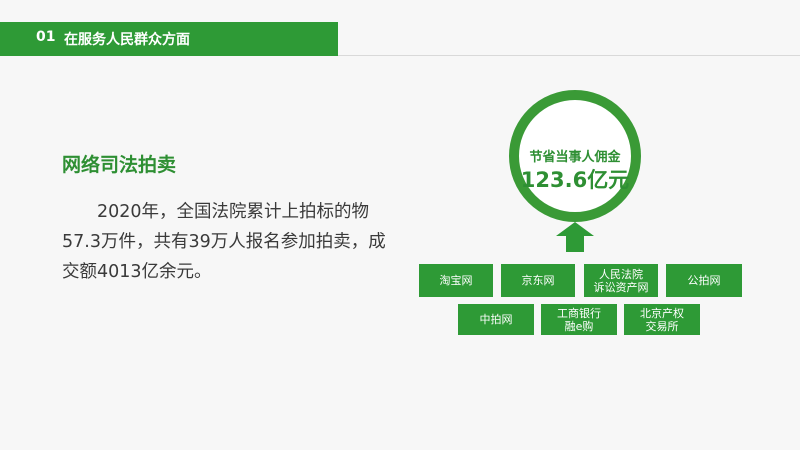 This screenshot has width=800, height=450. Describe the element at coordinates (538, 280) in the screenshot. I see `platform-box-jd: 京东网` at that location.